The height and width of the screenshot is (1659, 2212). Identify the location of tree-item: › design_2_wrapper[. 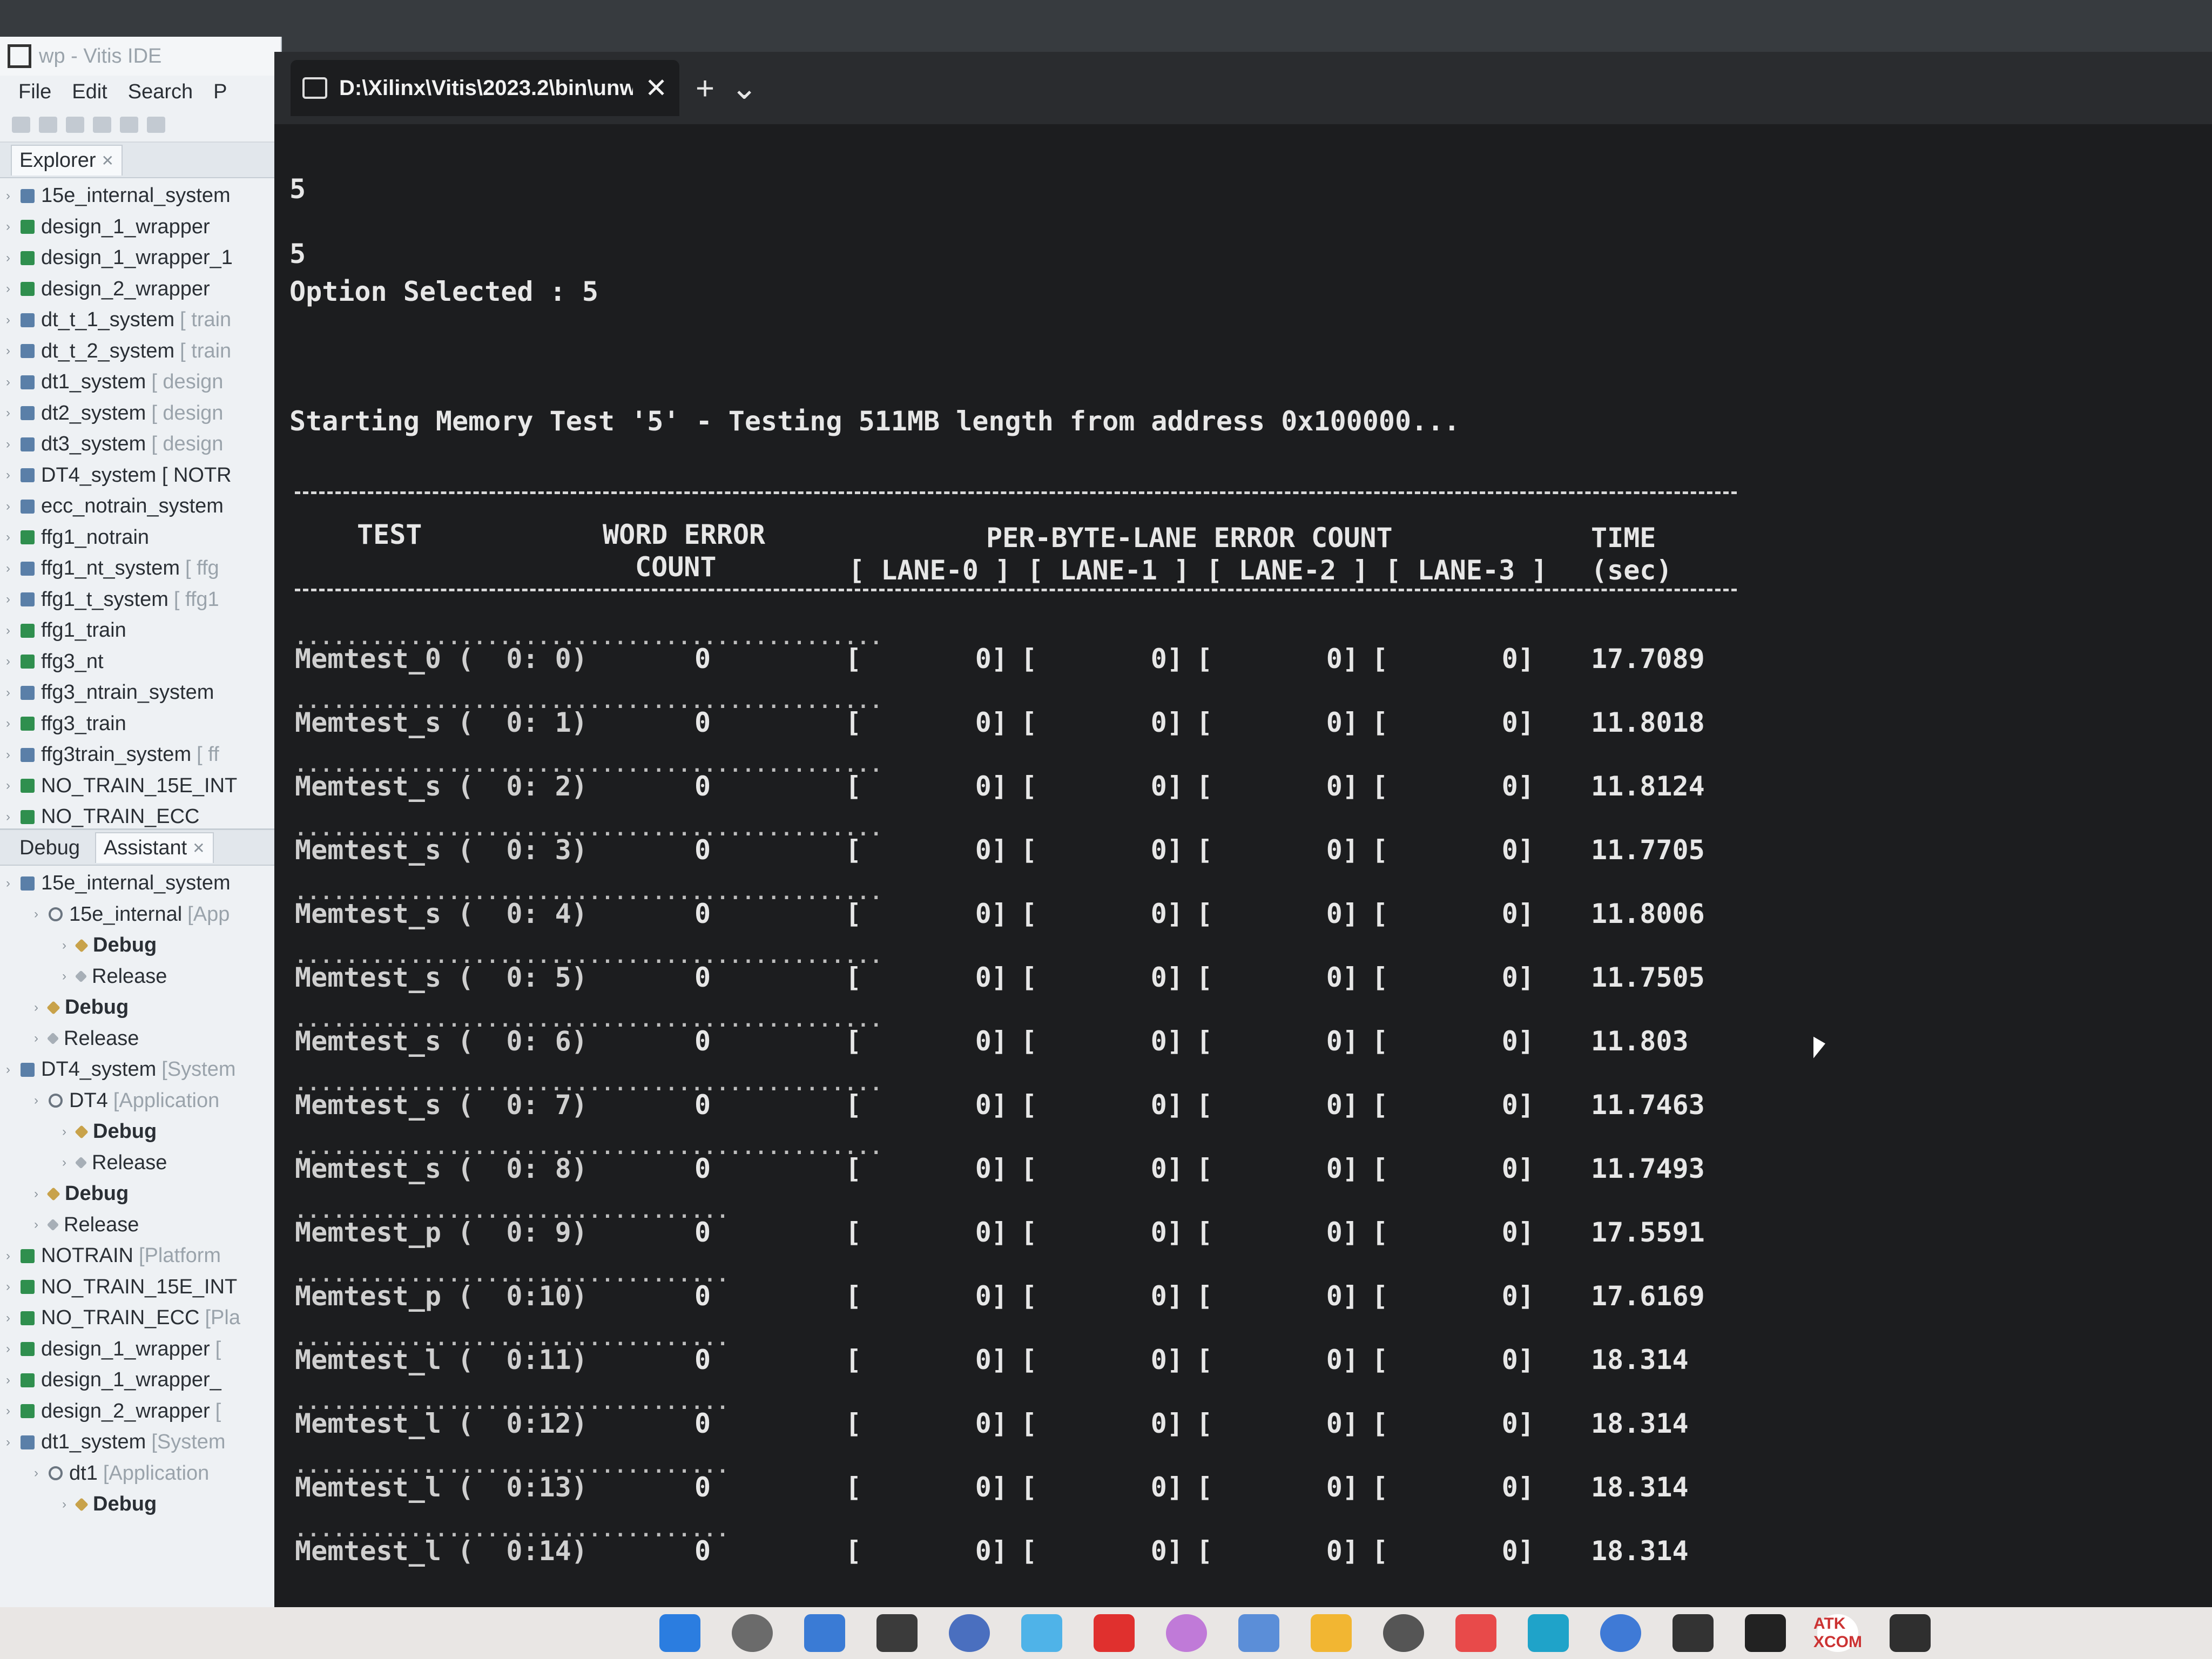
(140, 1411).